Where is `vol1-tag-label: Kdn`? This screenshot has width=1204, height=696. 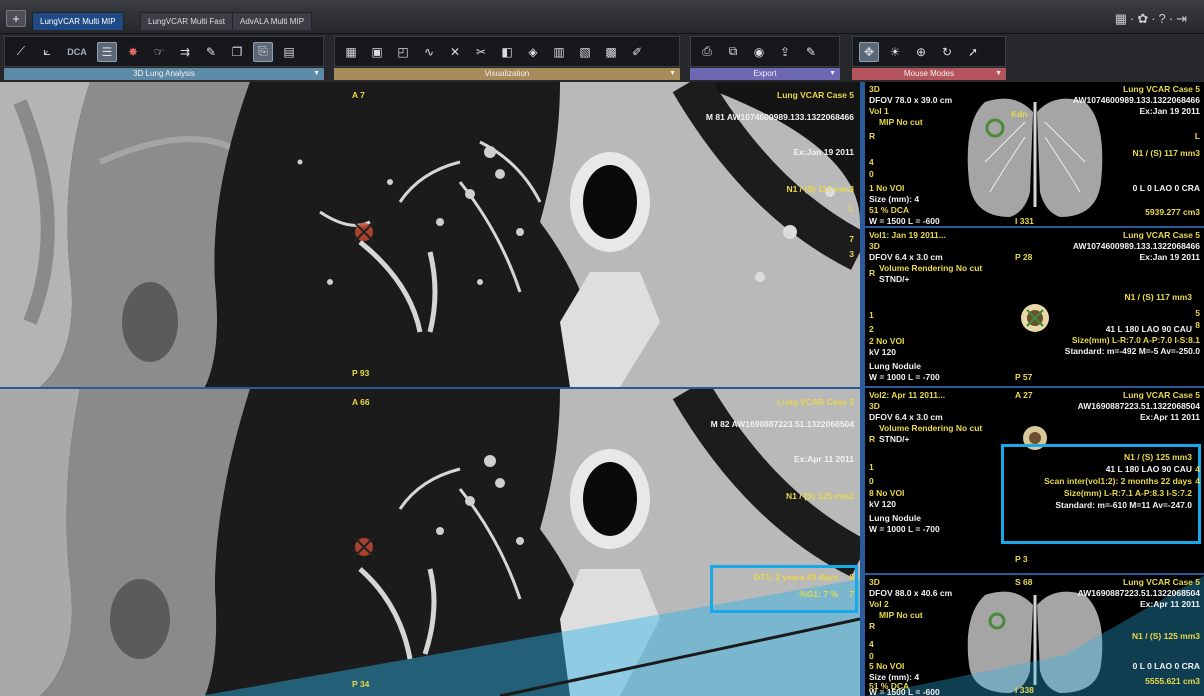
vol1-tag-label: Kdn is located at coordinates (1019, 114).